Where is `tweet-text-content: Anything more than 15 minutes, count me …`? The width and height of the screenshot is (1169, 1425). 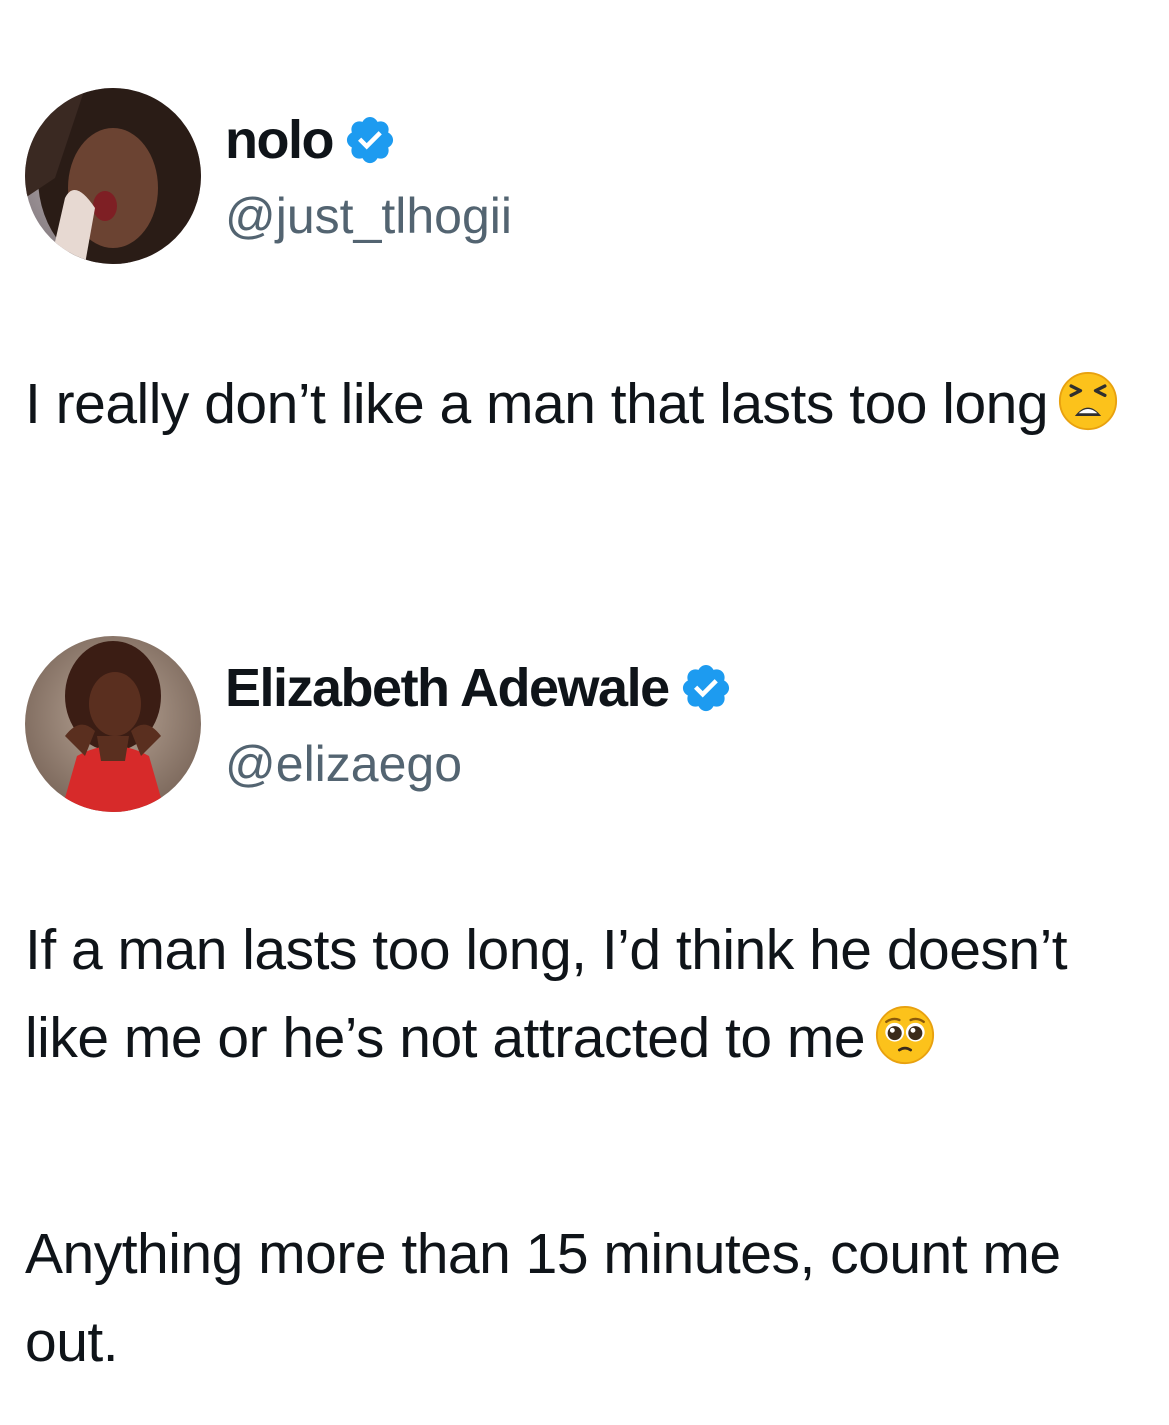 tweet-text-content: Anything more than 15 minutes, count me … is located at coordinates (543, 1298).